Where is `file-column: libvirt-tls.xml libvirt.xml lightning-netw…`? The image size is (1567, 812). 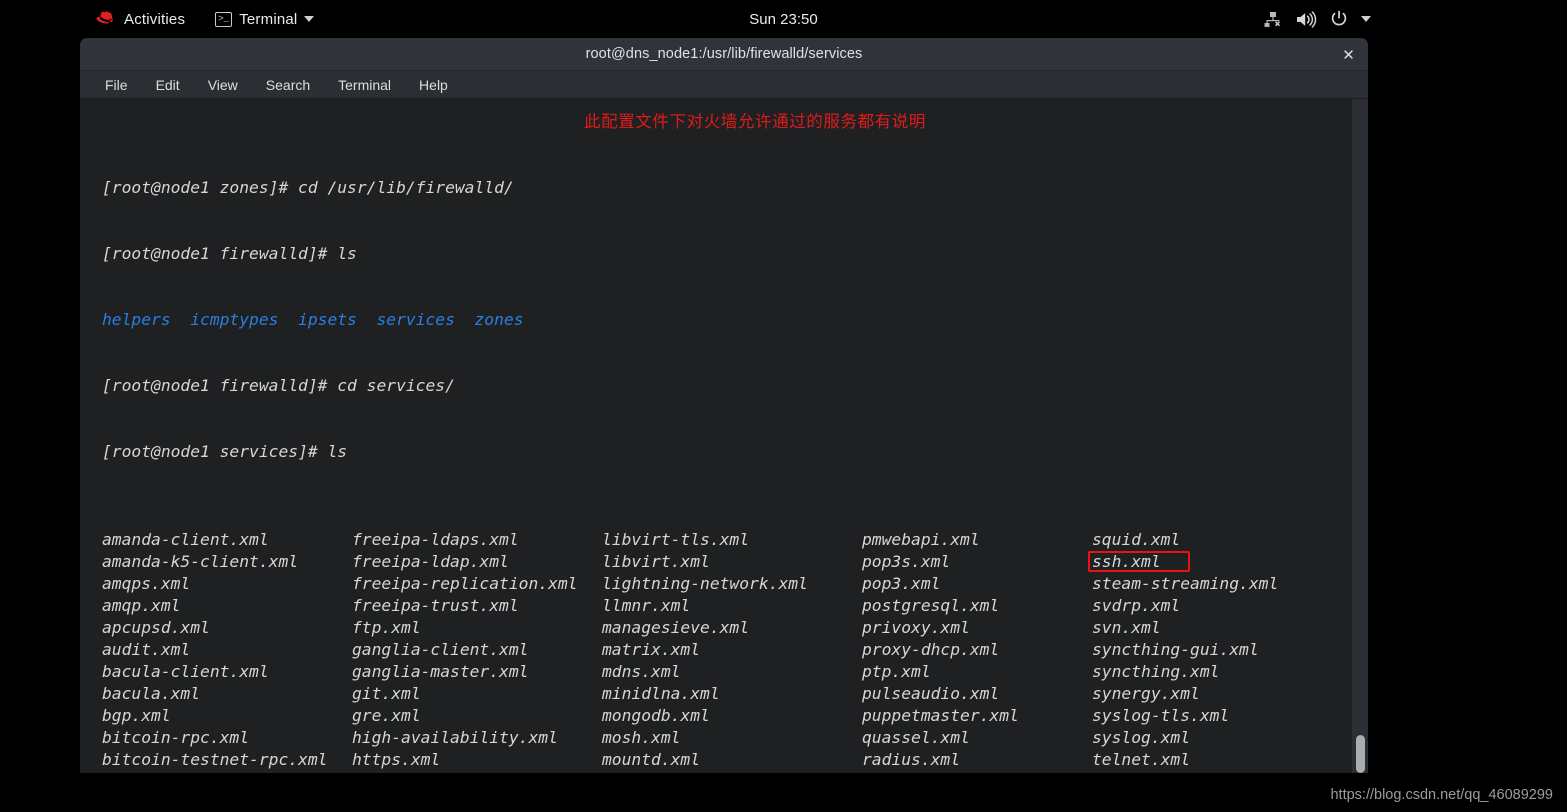
file-column: libvirt-tls.xml libvirt.xml lightning-netw… is located at coordinates (732, 651).